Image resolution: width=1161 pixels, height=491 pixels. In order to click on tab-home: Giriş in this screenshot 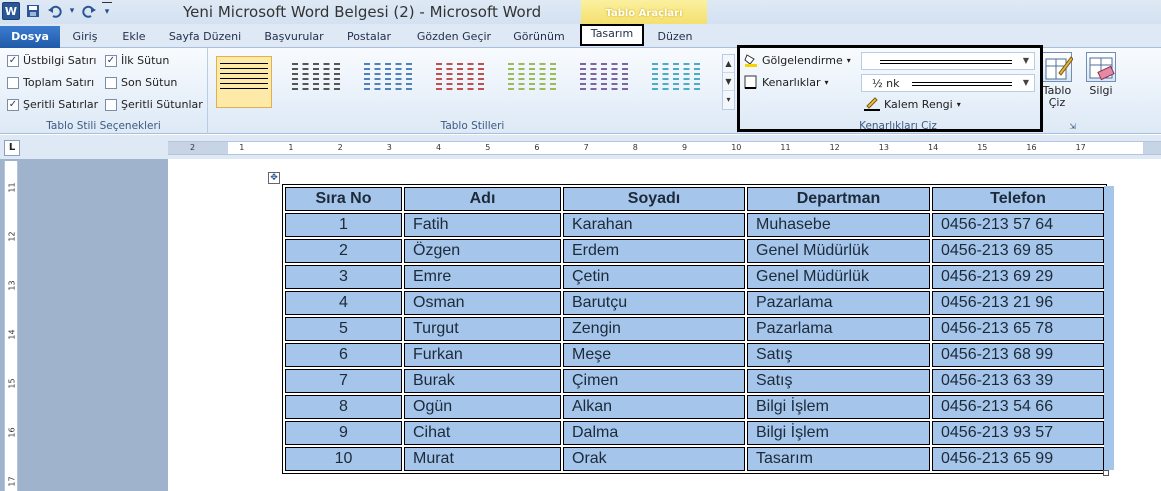, I will do `click(85, 37)`.